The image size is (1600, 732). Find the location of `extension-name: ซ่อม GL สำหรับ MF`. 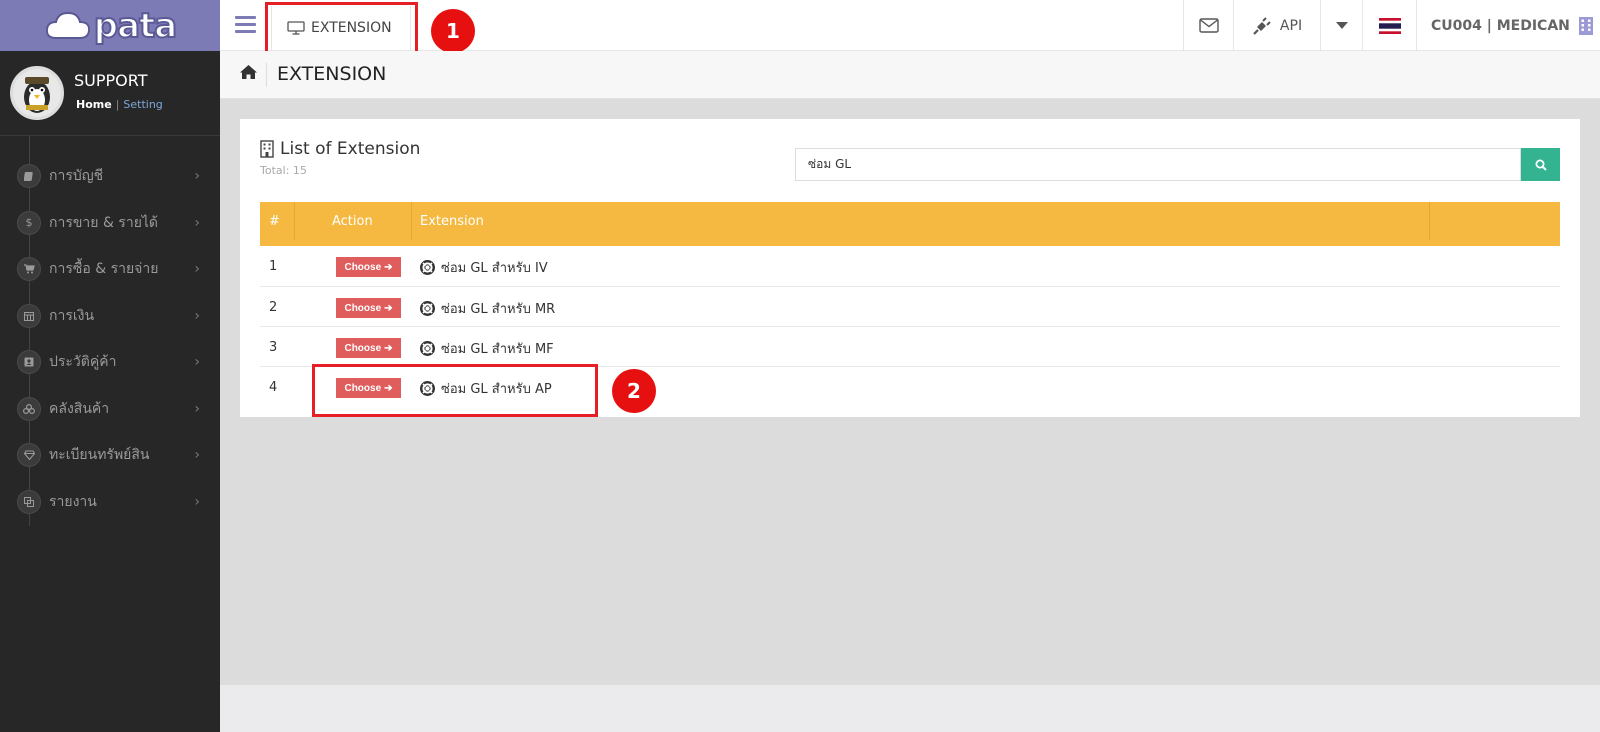

extension-name: ซ่อม GL สำหรับ MF is located at coordinates (487, 348).